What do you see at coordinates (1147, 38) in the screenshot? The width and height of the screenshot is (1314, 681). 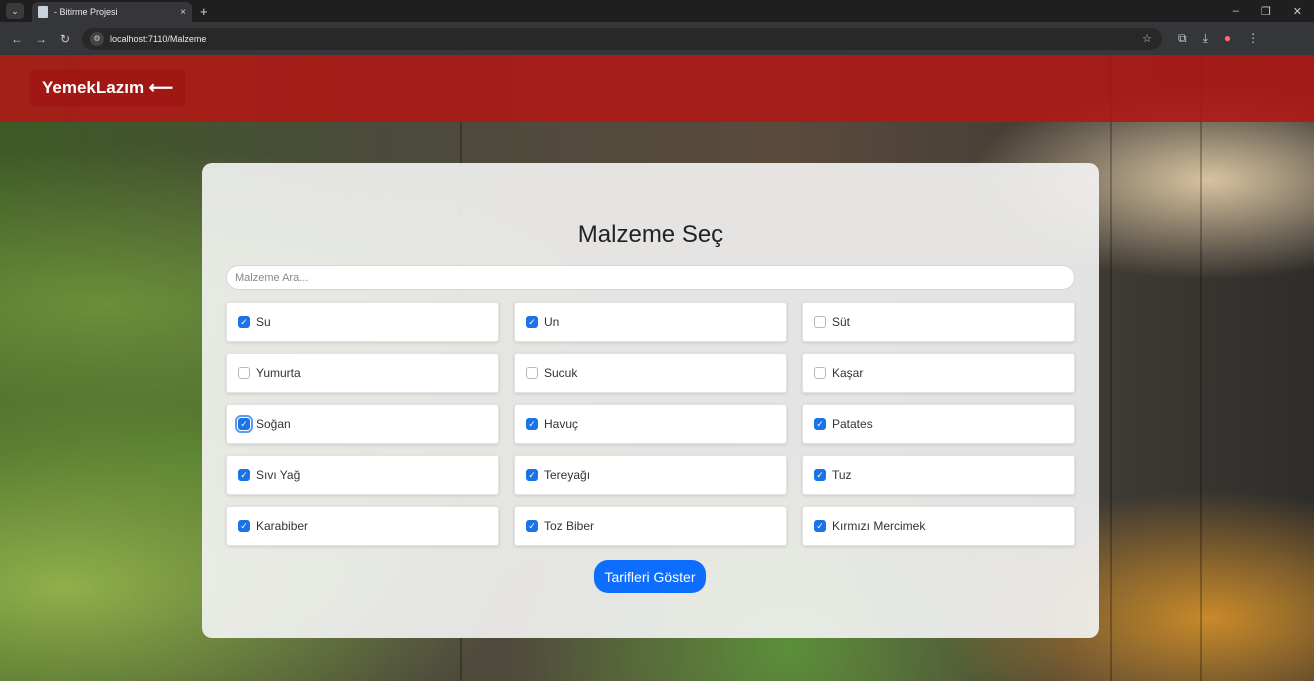 I see `bookmark-star-icon: ☆` at bounding box center [1147, 38].